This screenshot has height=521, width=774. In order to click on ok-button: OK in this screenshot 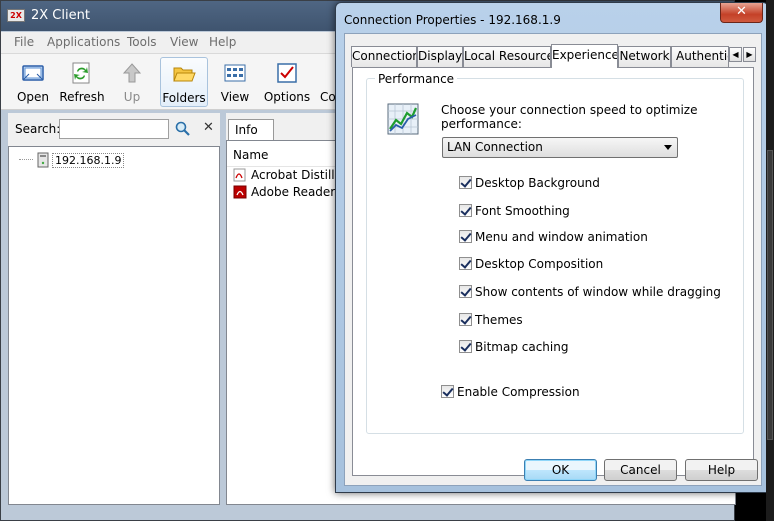, I will do `click(560, 470)`.